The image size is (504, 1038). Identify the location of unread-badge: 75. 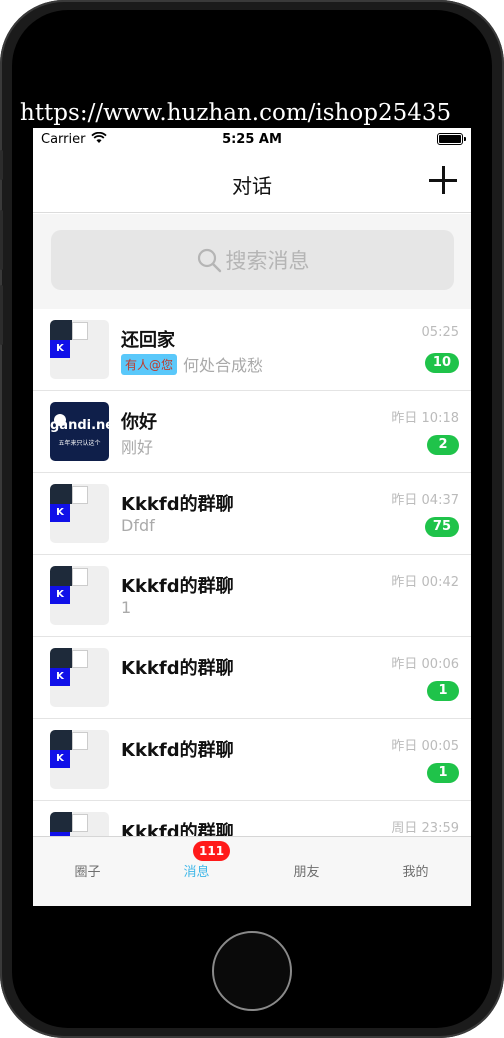
(441, 527).